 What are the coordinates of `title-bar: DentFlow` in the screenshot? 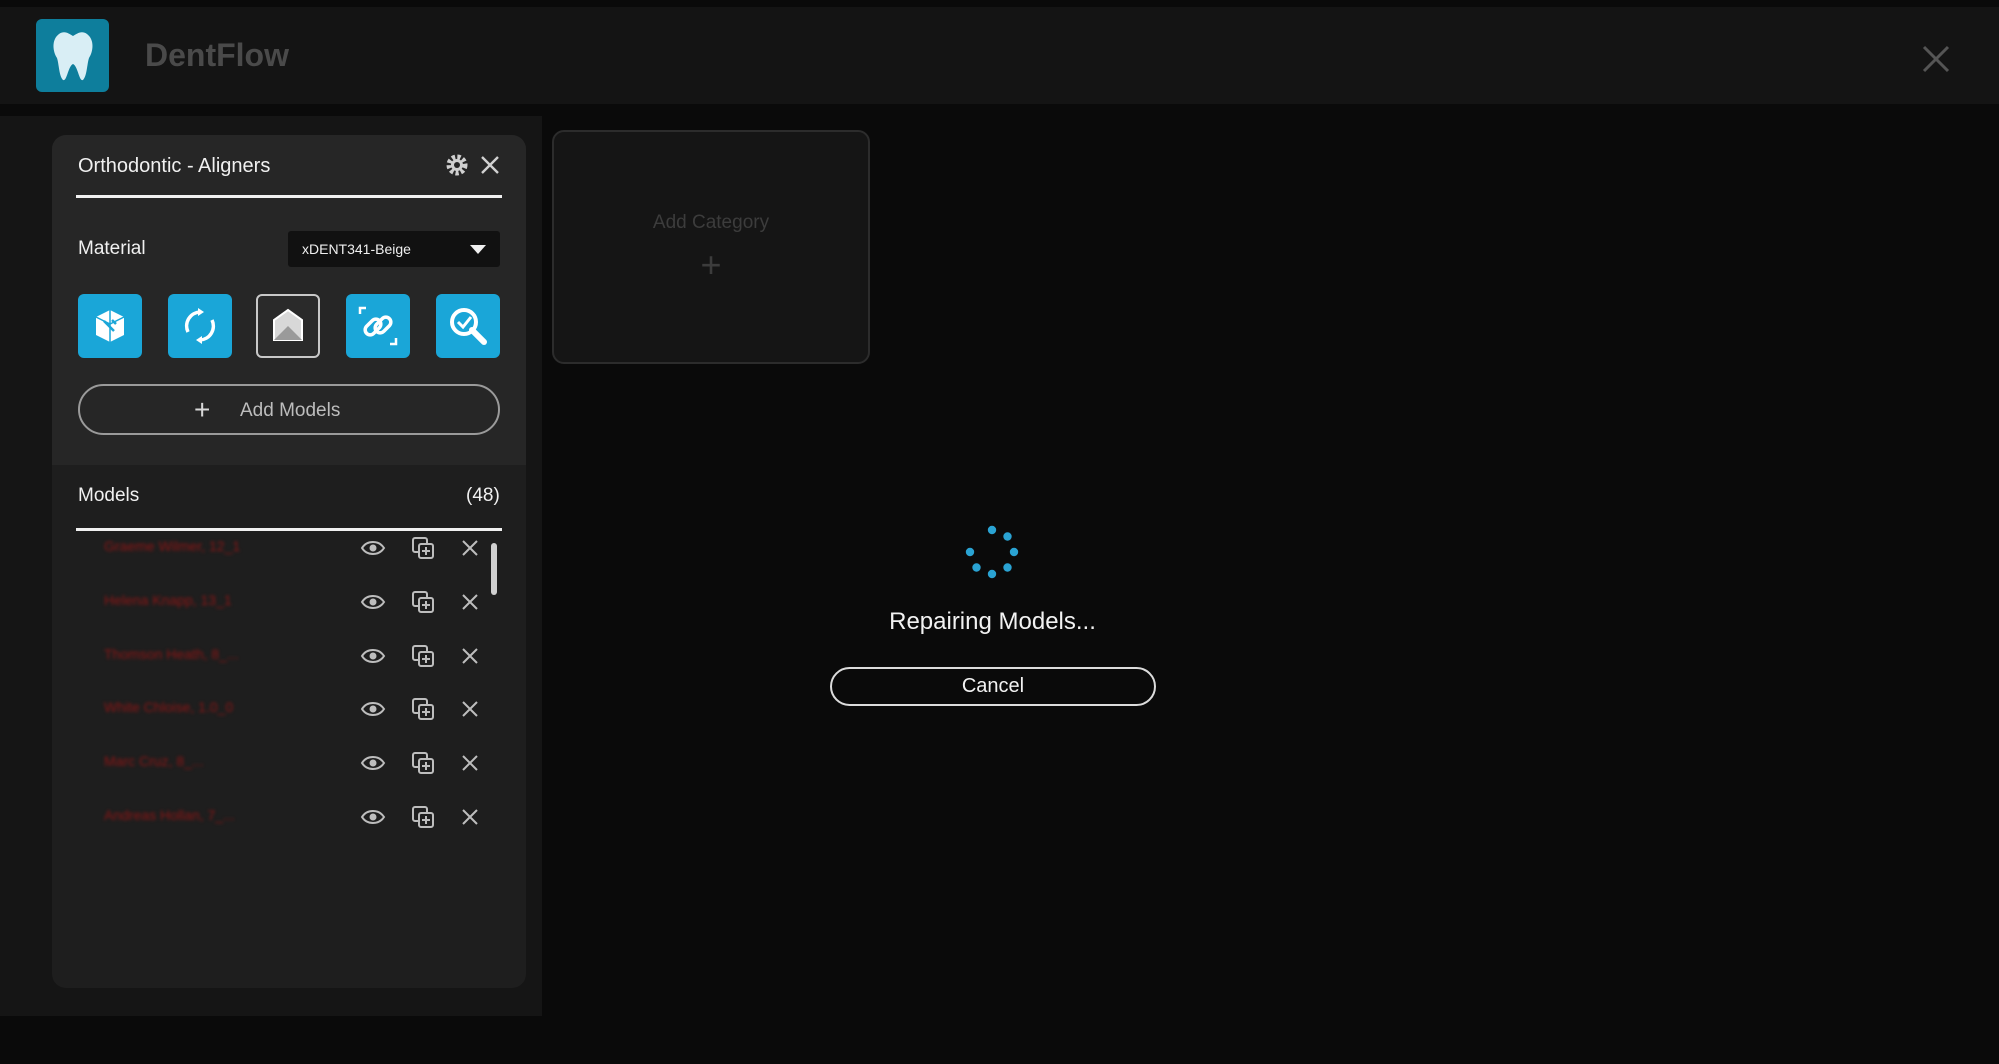 It's located at (999, 55).